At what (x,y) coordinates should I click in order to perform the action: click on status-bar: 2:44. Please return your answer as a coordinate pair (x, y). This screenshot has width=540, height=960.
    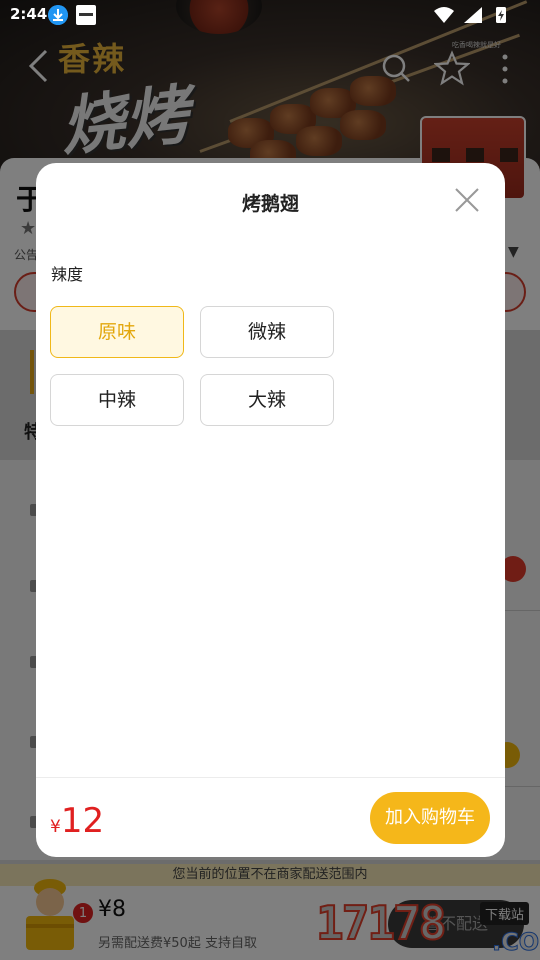
    Looking at the image, I should click on (270, 15).